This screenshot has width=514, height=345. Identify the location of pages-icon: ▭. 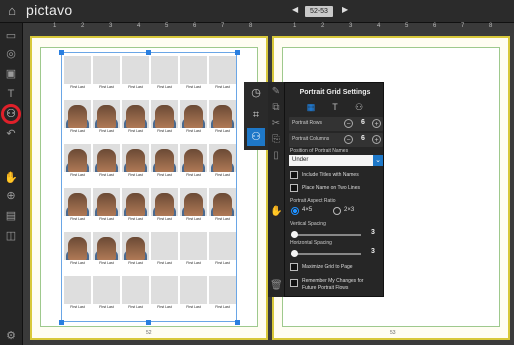
(11, 36).